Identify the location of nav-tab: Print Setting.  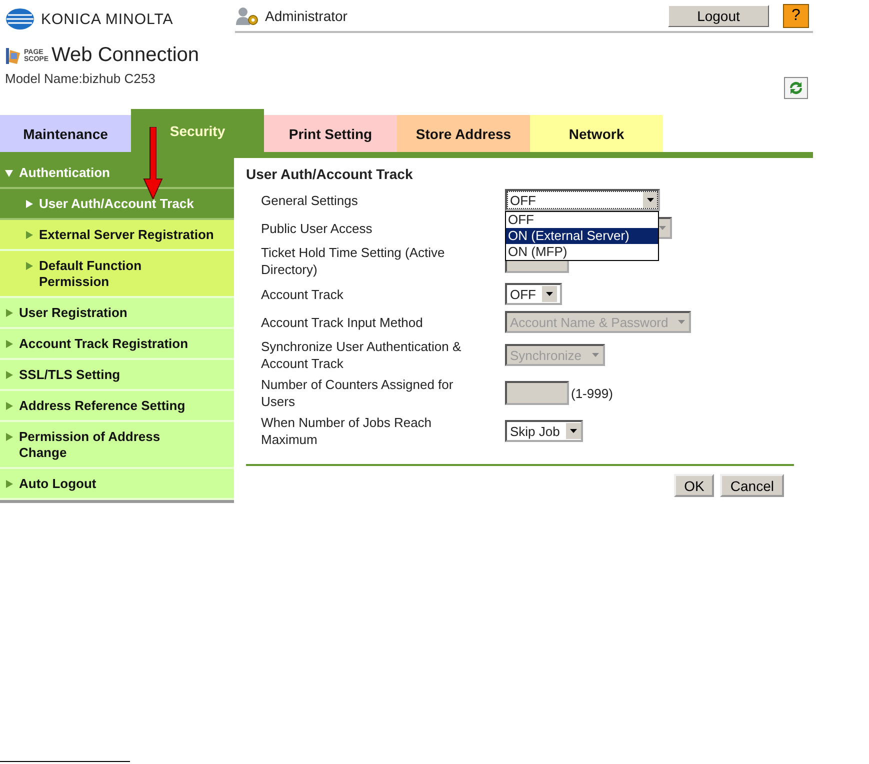
(330, 133).